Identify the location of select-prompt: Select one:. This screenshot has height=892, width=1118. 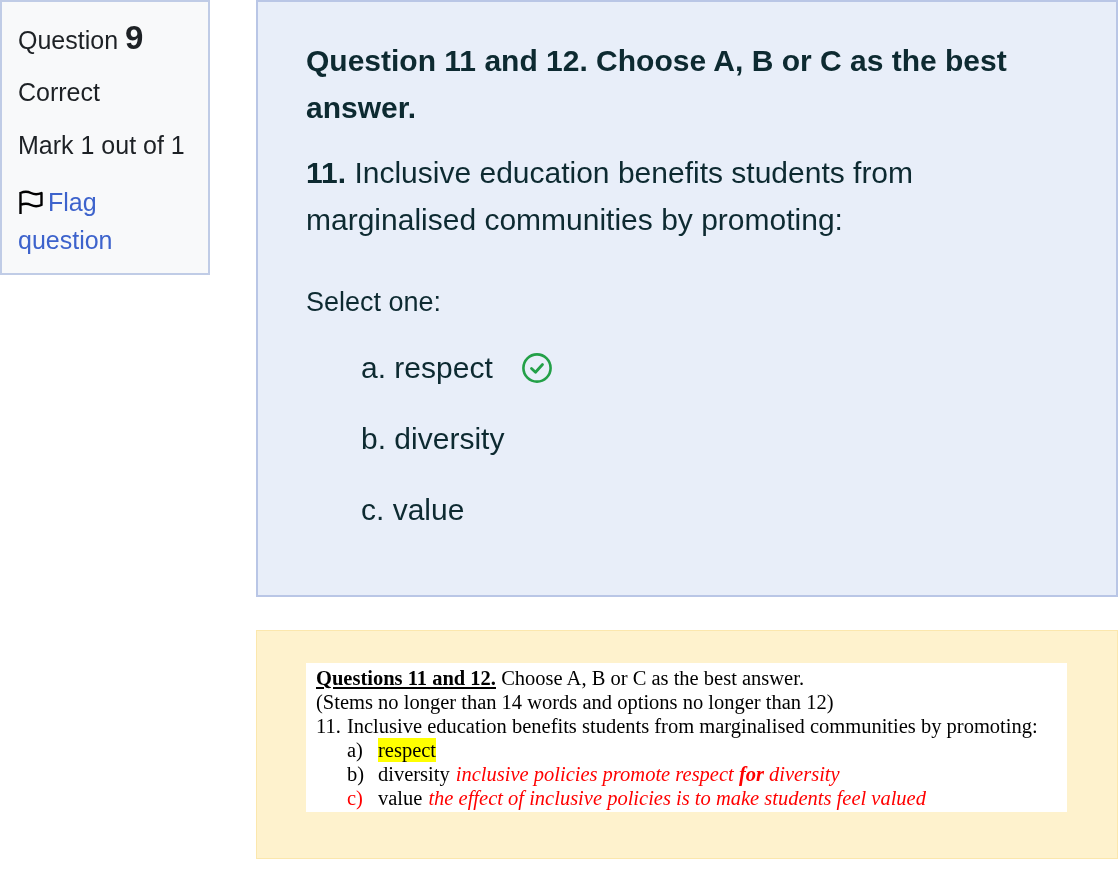
(374, 302).